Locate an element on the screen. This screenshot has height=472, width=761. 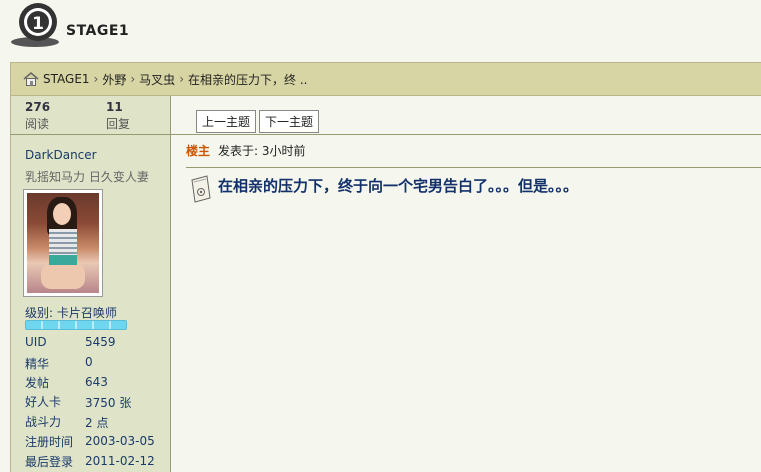
home-icon is located at coordinates (31, 79).